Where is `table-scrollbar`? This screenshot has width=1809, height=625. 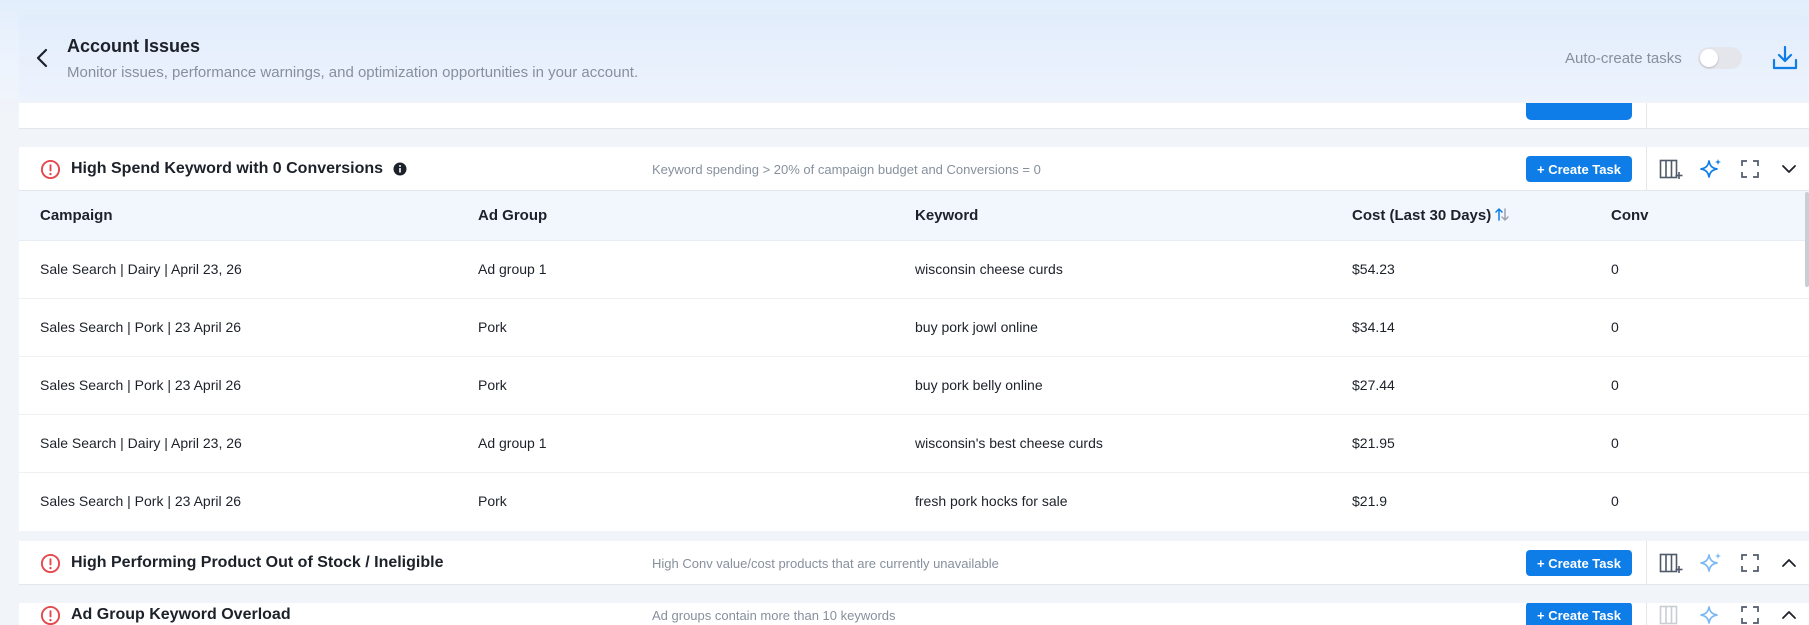
table-scrollbar is located at coordinates (1807, 239).